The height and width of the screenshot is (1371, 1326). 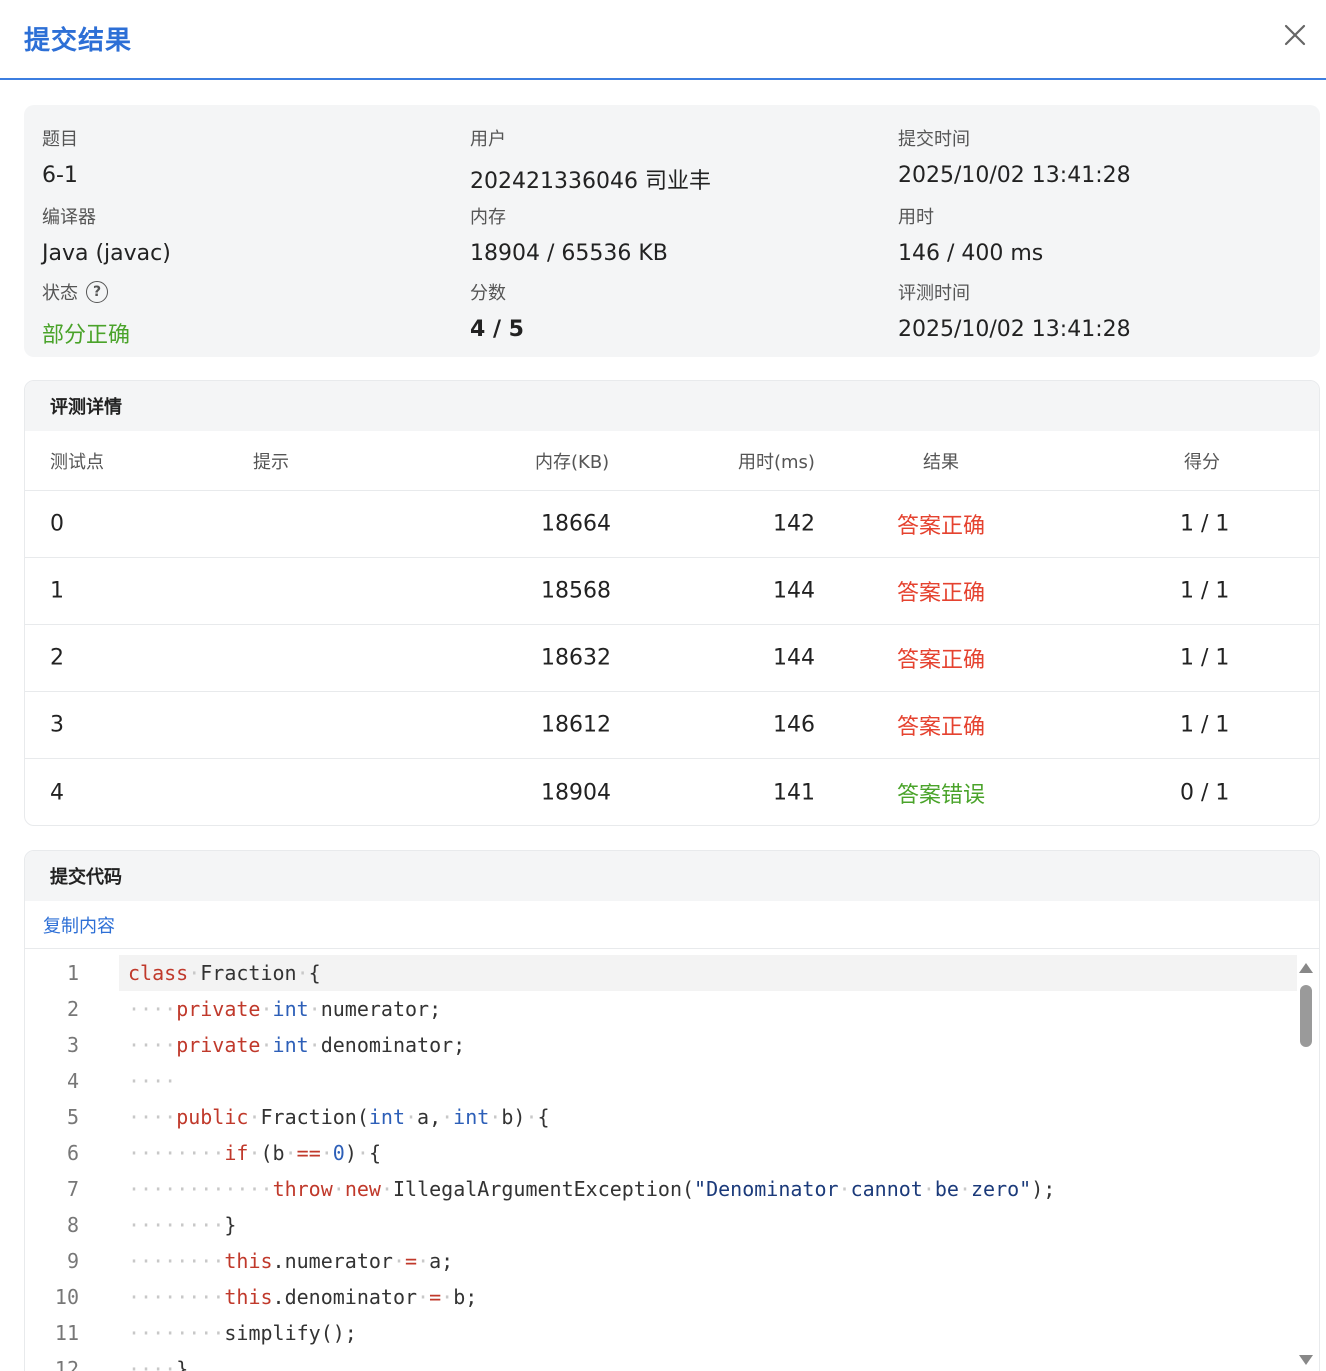 I want to click on cell-score: 0 / 1, so click(x=1205, y=792).